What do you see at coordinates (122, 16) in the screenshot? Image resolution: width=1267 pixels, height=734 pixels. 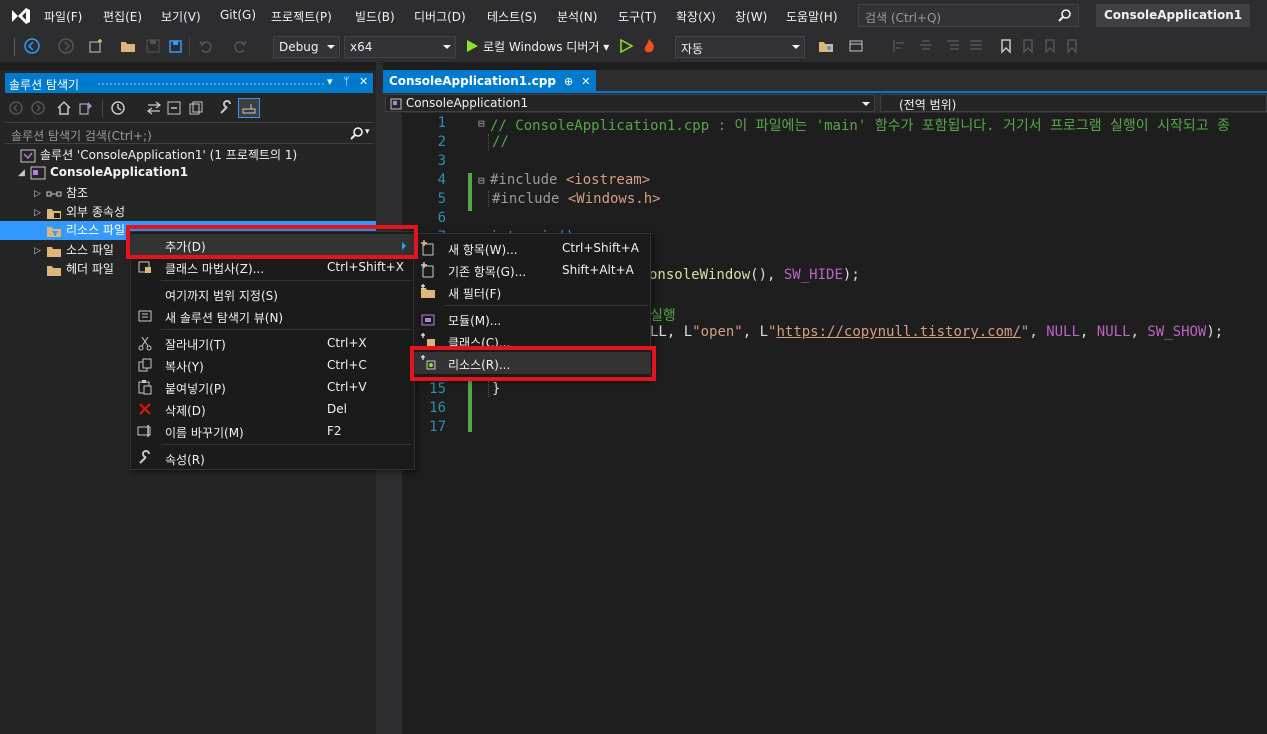 I see `menu-edit: 편집(E)` at bounding box center [122, 16].